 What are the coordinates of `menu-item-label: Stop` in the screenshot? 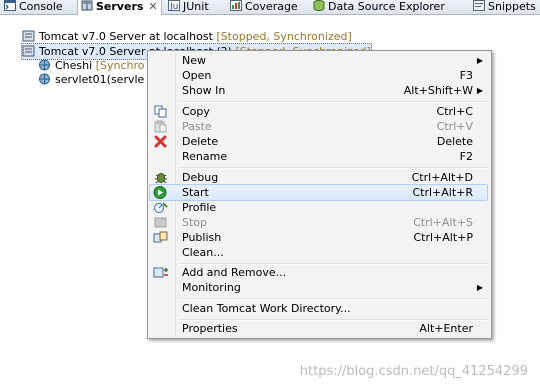 It's located at (195, 222).